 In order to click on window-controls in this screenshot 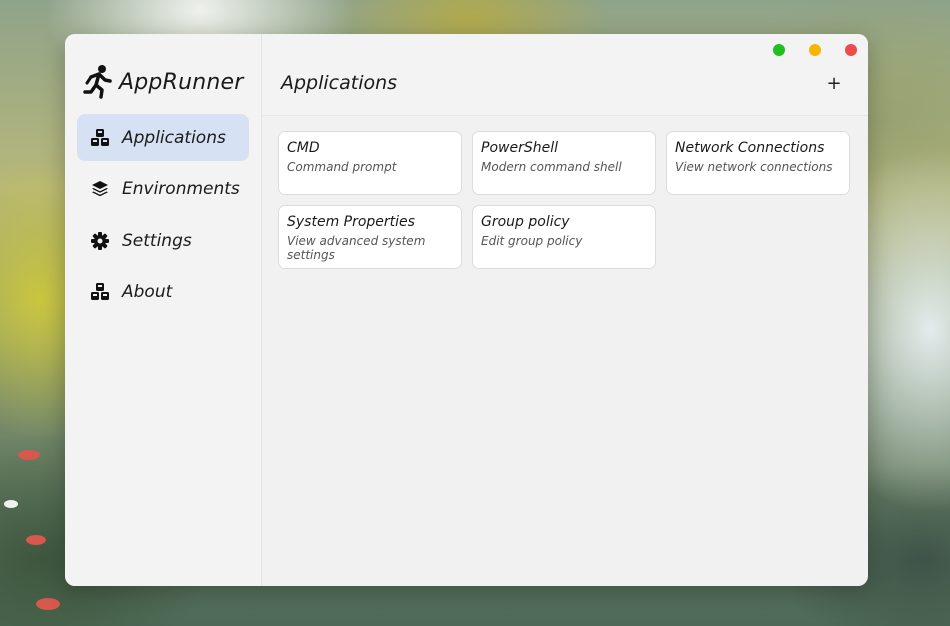, I will do `click(815, 50)`.